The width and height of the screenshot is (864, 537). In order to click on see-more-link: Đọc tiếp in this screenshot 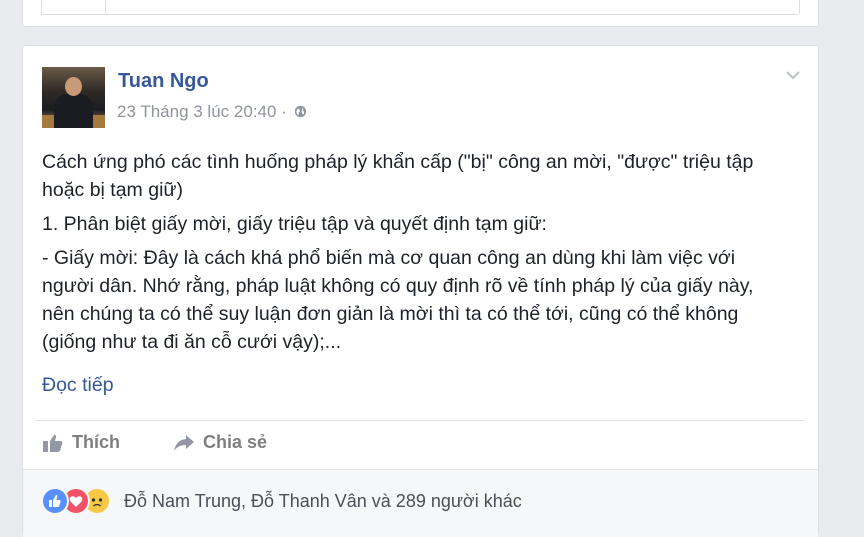, I will do `click(78, 385)`.